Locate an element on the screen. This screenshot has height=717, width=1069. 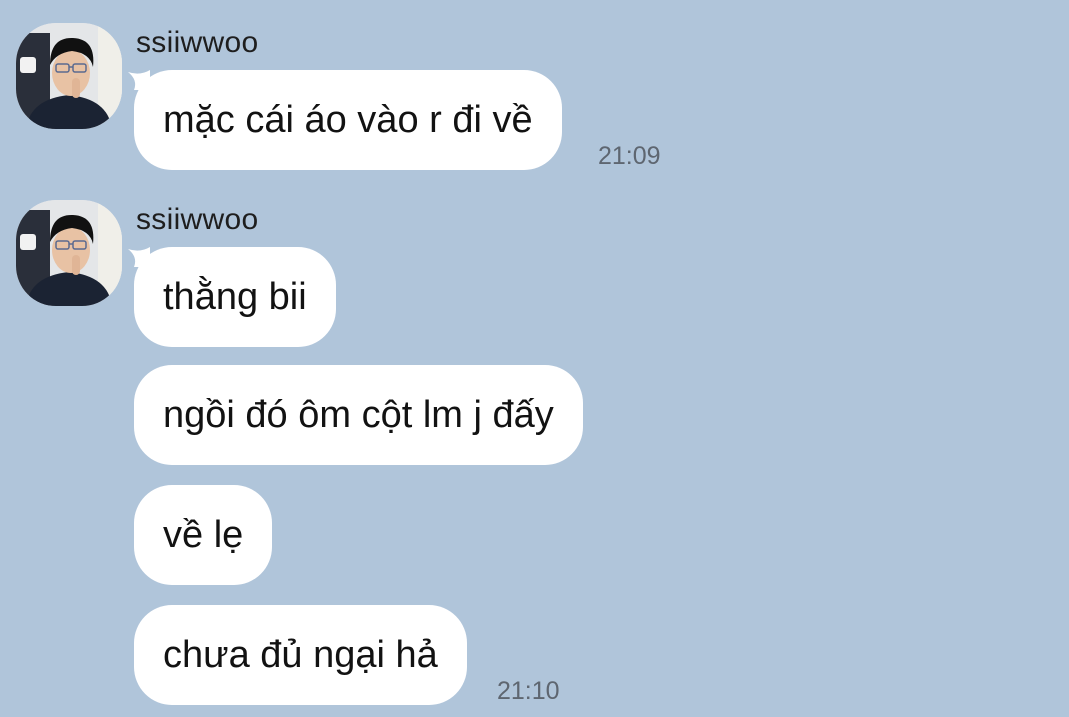
message-timestamp: 21:09 is located at coordinates (629, 156).